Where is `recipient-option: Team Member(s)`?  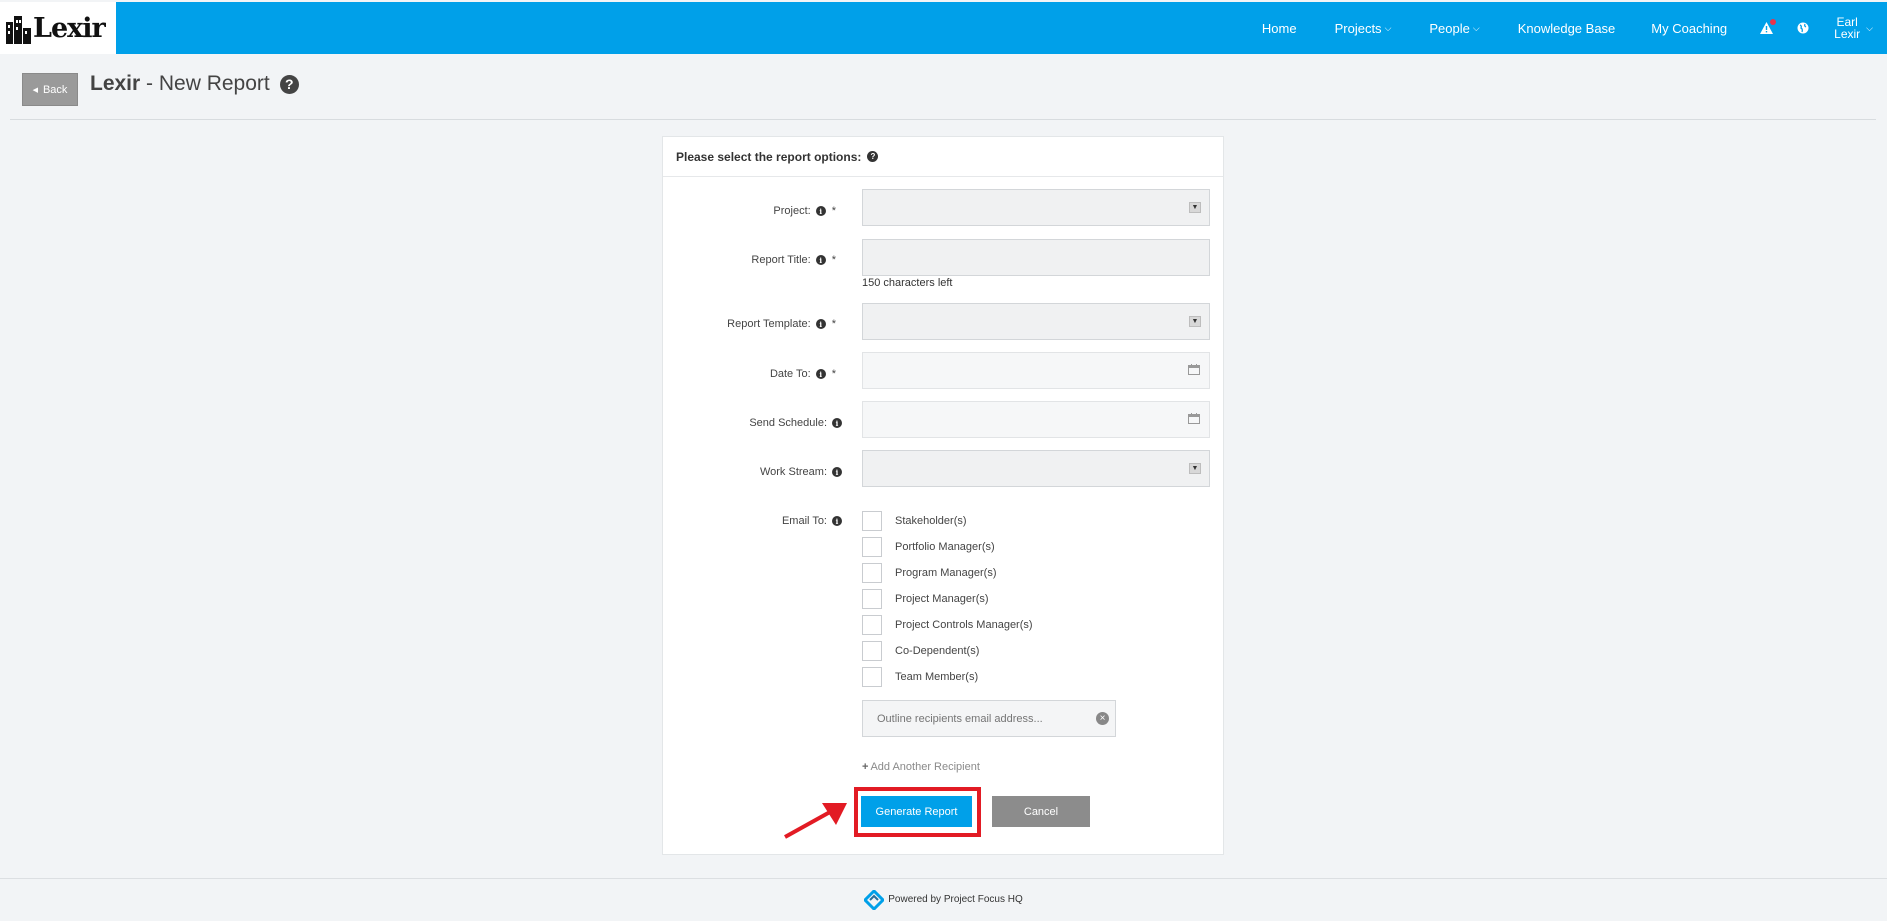
recipient-option: Team Member(s) is located at coordinates (920, 677).